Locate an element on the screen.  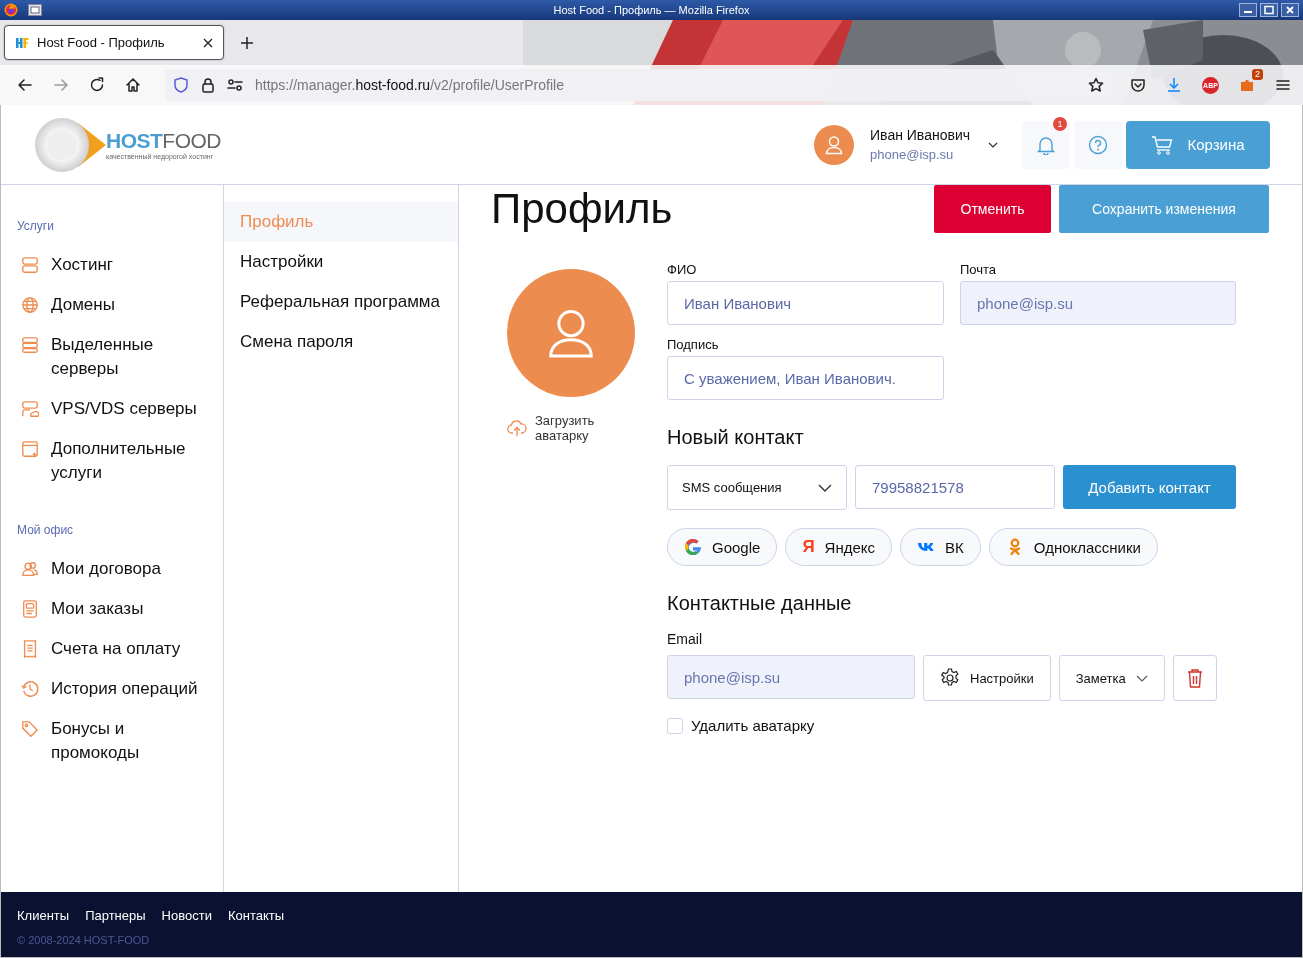
document-icon is located at coordinates (30, 609).